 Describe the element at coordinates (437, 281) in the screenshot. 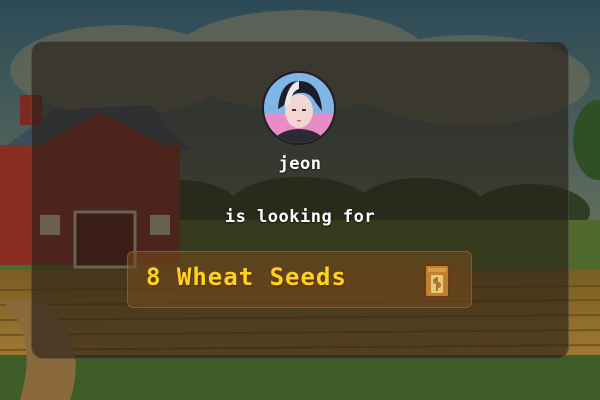

I see `seed-packet-icon` at that location.